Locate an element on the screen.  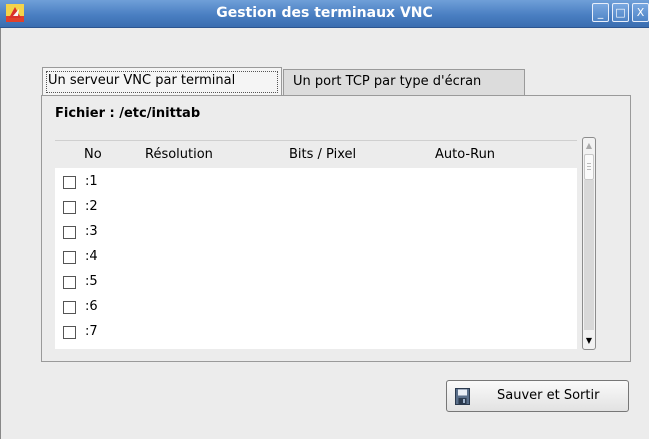
tab-vnc-per-terminal: Un serveur VNC par terminal is located at coordinates (162, 81).